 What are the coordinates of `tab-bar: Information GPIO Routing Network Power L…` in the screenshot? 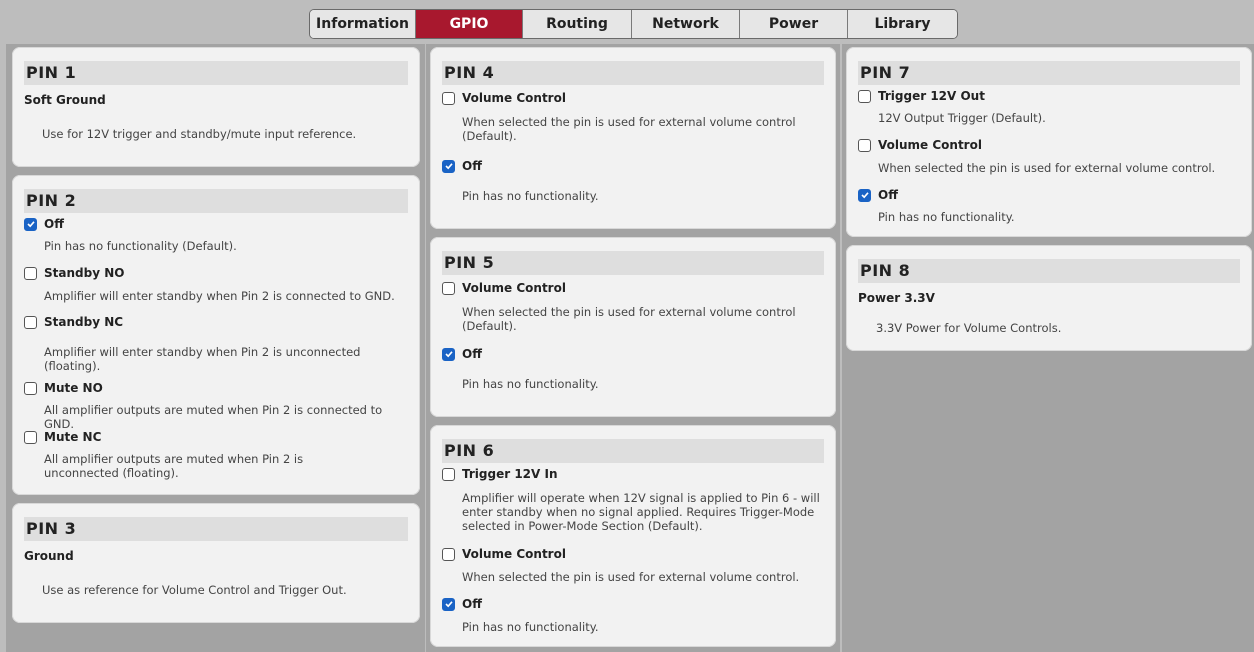 It's located at (627, 22).